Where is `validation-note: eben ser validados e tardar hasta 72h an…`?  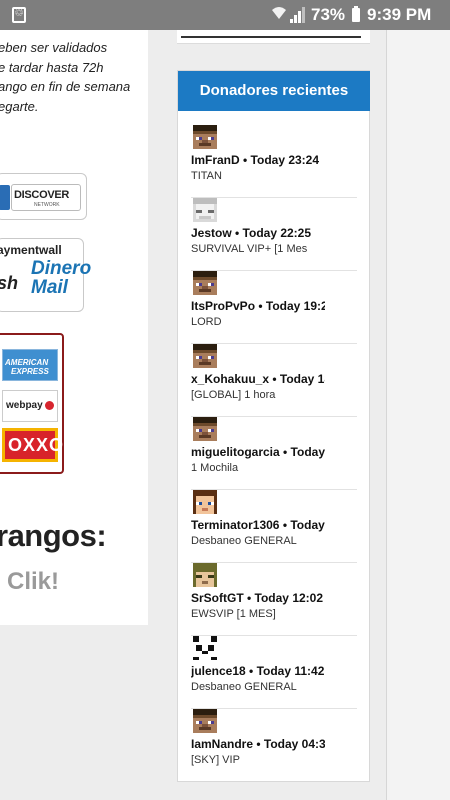
validation-note: eben ser validados e tardar hasta 72h an… is located at coordinates (74, 77).